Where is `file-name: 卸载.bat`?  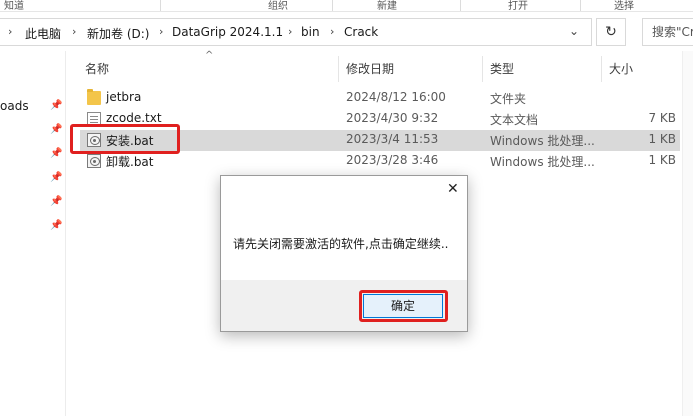
file-name: 卸载.bat is located at coordinates (130, 162).